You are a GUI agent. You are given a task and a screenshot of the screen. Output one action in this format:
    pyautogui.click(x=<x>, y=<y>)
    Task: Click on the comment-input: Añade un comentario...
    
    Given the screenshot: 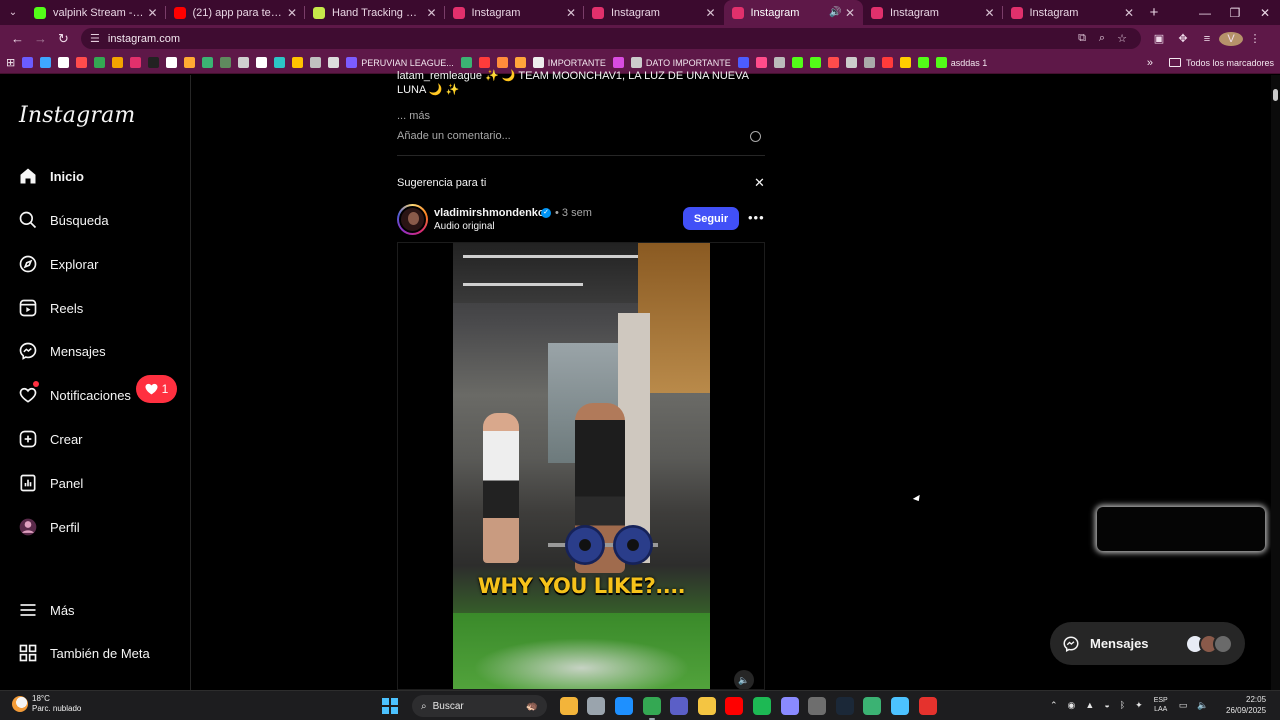 What is the action you would take?
    pyautogui.click(x=581, y=136)
    